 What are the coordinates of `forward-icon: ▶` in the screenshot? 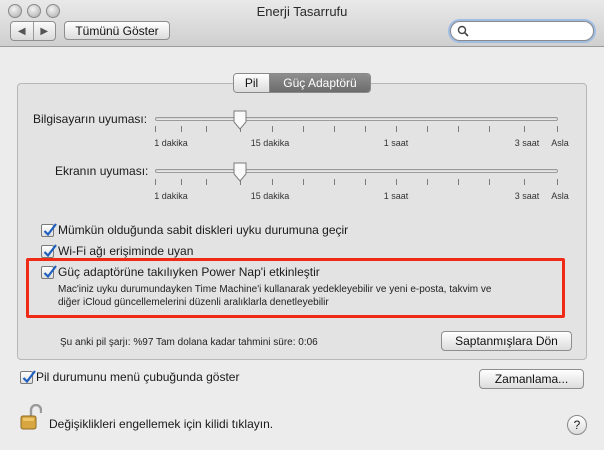 It's located at (45, 31).